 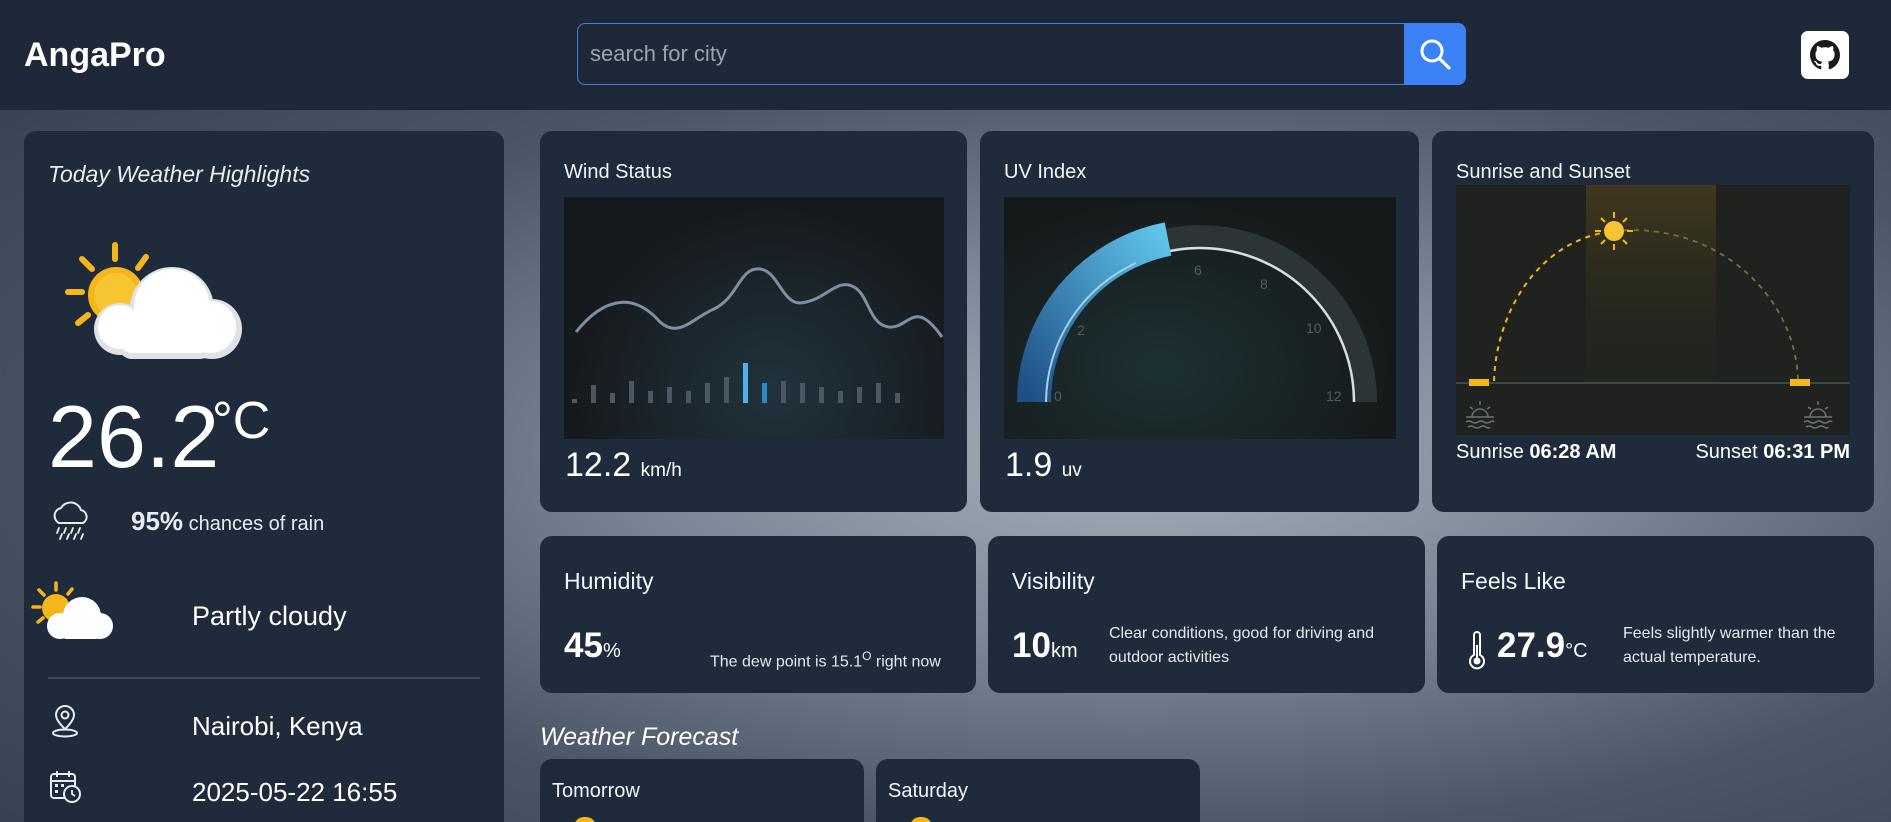 I want to click on feels-like-title: Feels Like, so click(x=1513, y=581).